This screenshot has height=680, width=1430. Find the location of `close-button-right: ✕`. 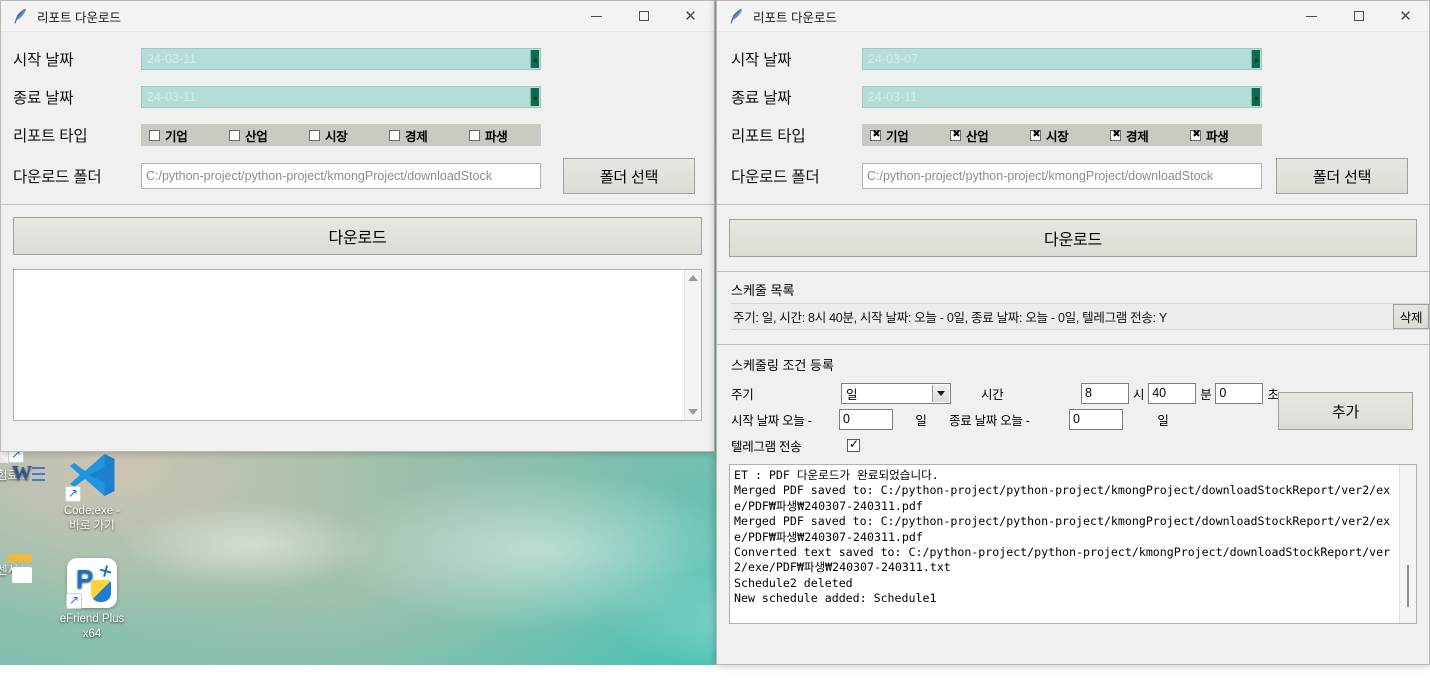

close-button-right: ✕ is located at coordinates (1405, 16).